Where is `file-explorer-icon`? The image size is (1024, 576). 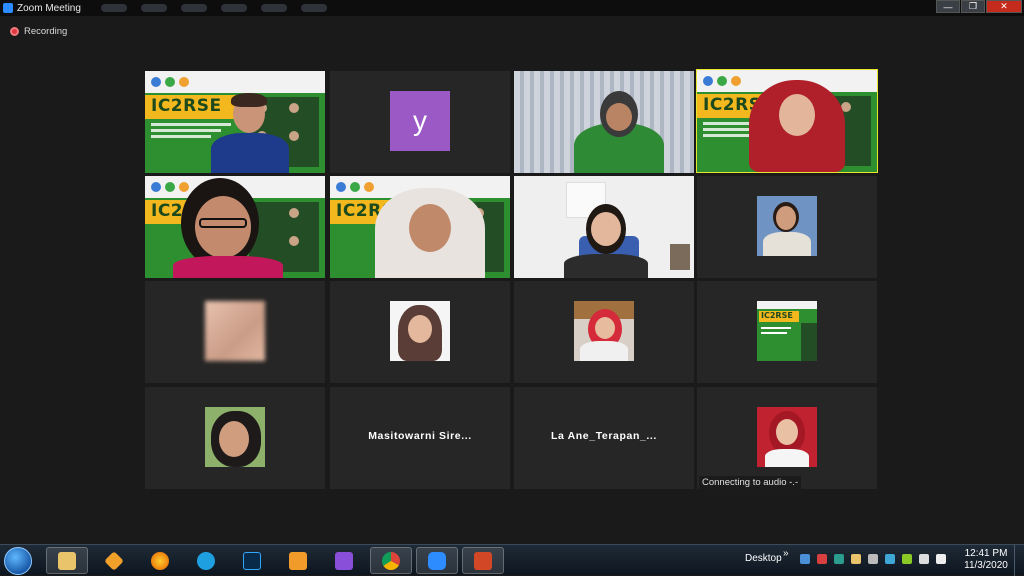
file-explorer-icon is located at coordinates (67, 560).